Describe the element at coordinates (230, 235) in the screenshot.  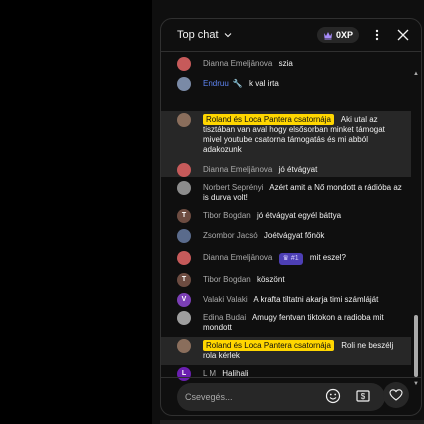
I see `message-author: Zsombor Jacsó` at that location.